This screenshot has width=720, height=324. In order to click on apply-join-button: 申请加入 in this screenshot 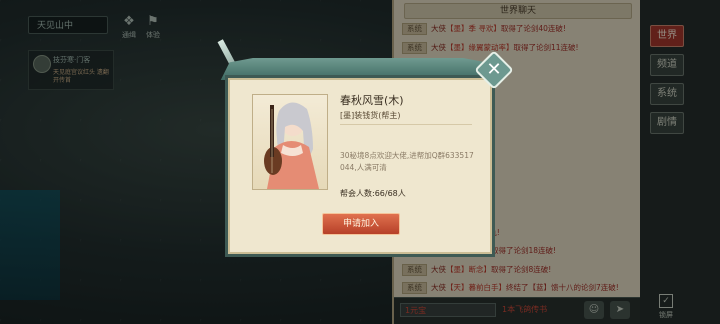, I will do `click(361, 224)`.